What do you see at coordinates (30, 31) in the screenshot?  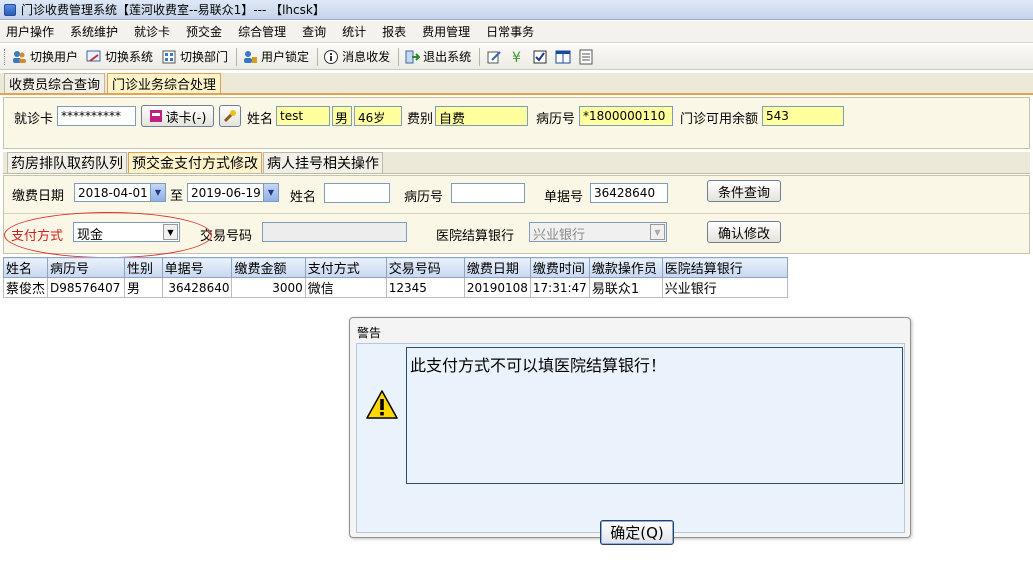 I see `menu-user-ops: 用户操作` at bounding box center [30, 31].